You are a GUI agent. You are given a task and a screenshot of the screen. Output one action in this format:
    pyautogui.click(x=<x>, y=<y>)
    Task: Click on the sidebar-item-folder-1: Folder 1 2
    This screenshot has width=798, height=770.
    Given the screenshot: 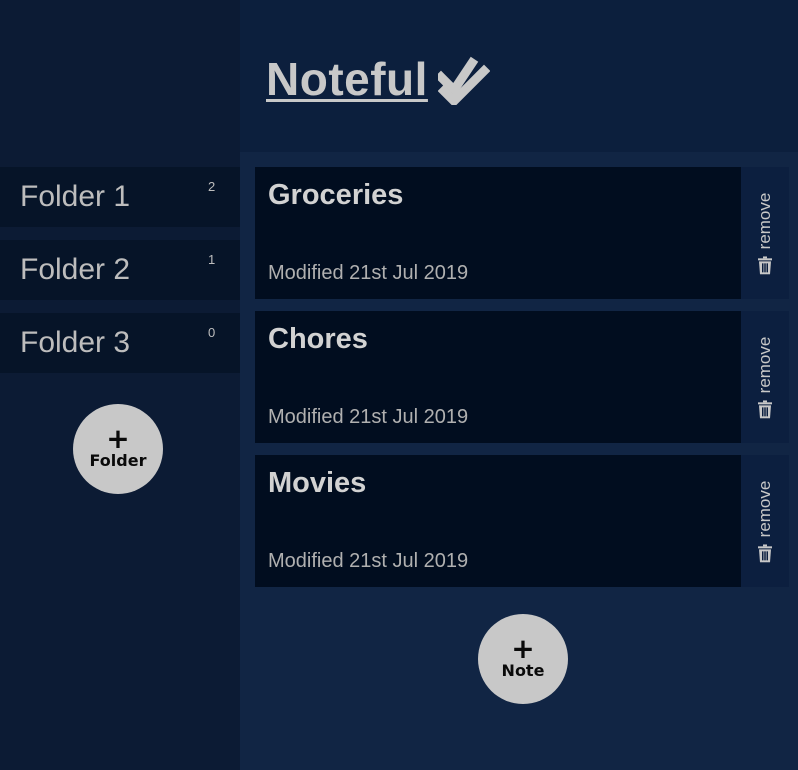 What is the action you would take?
    pyautogui.click(x=120, y=197)
    